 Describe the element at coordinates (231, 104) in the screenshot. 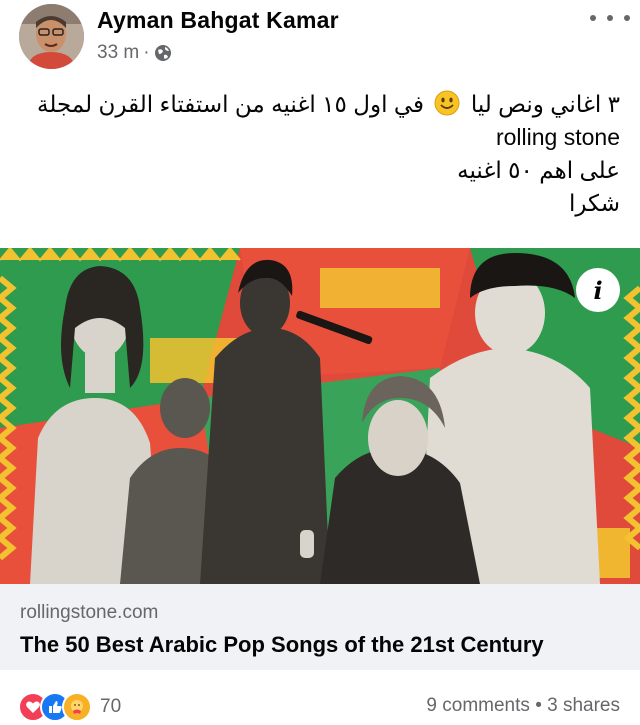

I see `post-text-segment: في اول ١٥ اغنيه من استفتاء القرن لمجلة` at that location.